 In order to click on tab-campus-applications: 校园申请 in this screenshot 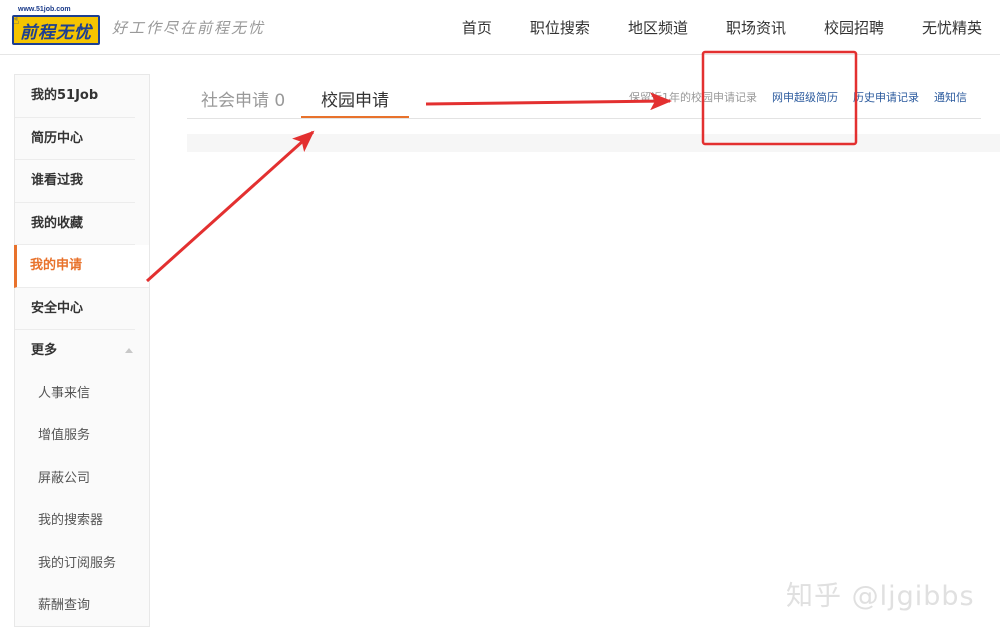, I will do `click(355, 98)`.